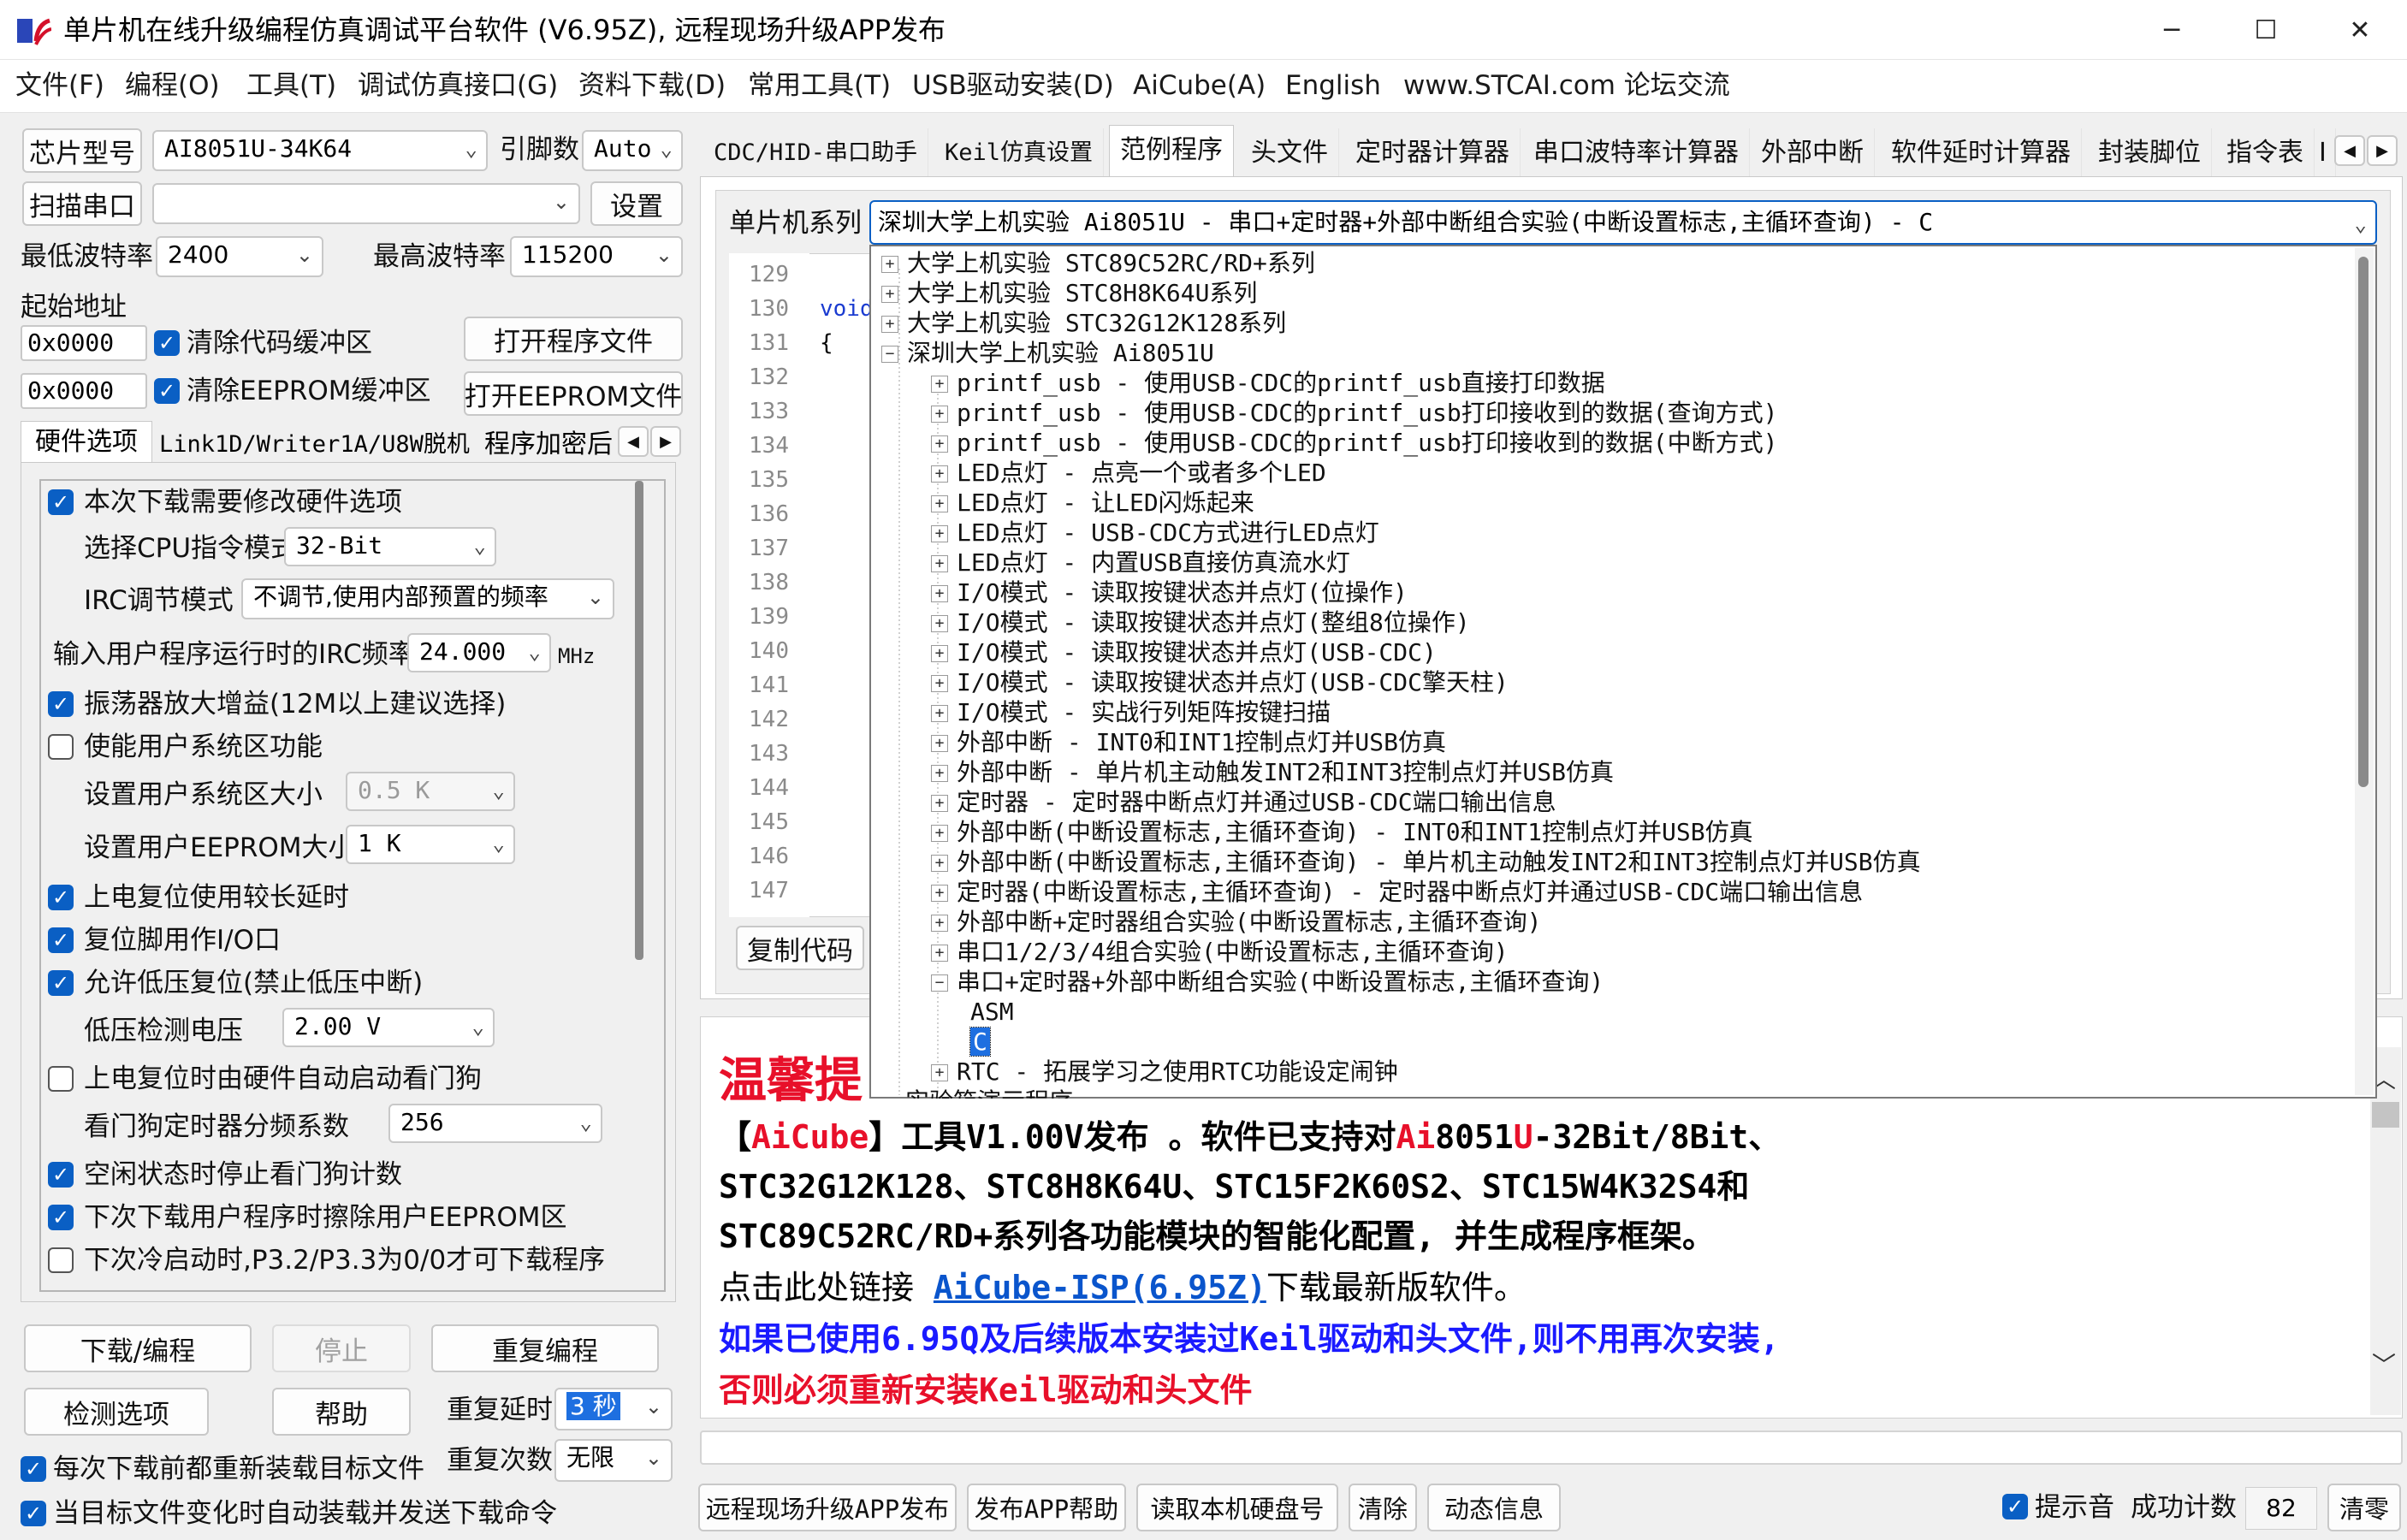 Image resolution: width=2407 pixels, height=1540 pixels. Describe the element at coordinates (1426, 383) in the screenshot. I see `tree-child-item: + printf_usb - 使用USB-CDC的printf_usb直接打印数据` at that location.